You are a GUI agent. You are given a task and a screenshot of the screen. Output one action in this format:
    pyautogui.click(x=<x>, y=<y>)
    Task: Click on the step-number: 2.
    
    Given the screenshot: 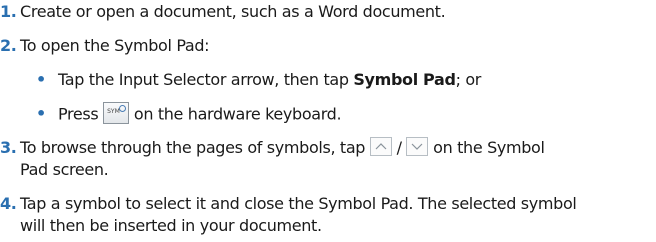 What is the action you would take?
    pyautogui.click(x=8, y=45)
    